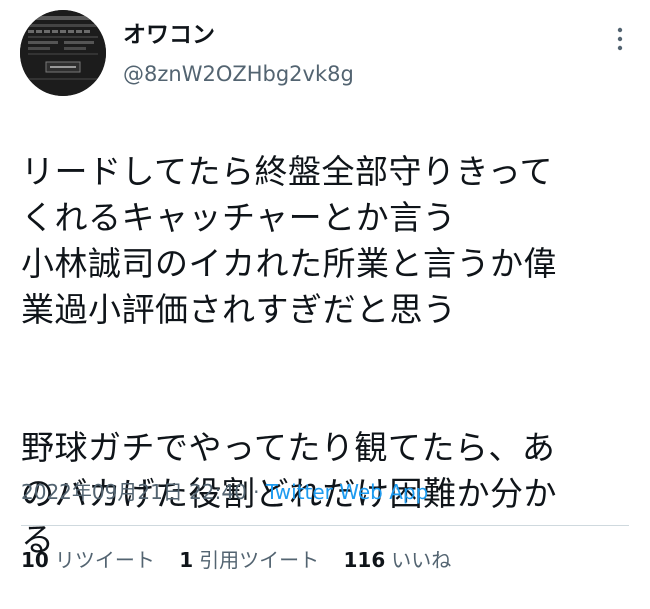 The height and width of the screenshot is (609, 650). I want to click on quotes-count: 1, so click(186, 560).